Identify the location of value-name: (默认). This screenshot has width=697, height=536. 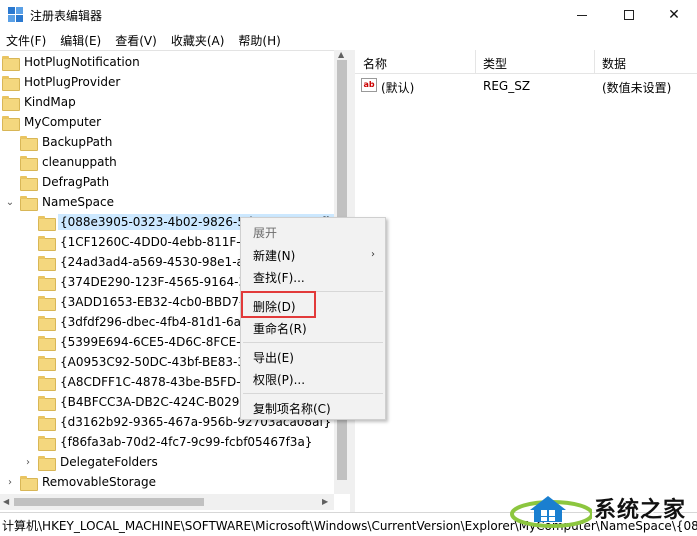
(398, 88).